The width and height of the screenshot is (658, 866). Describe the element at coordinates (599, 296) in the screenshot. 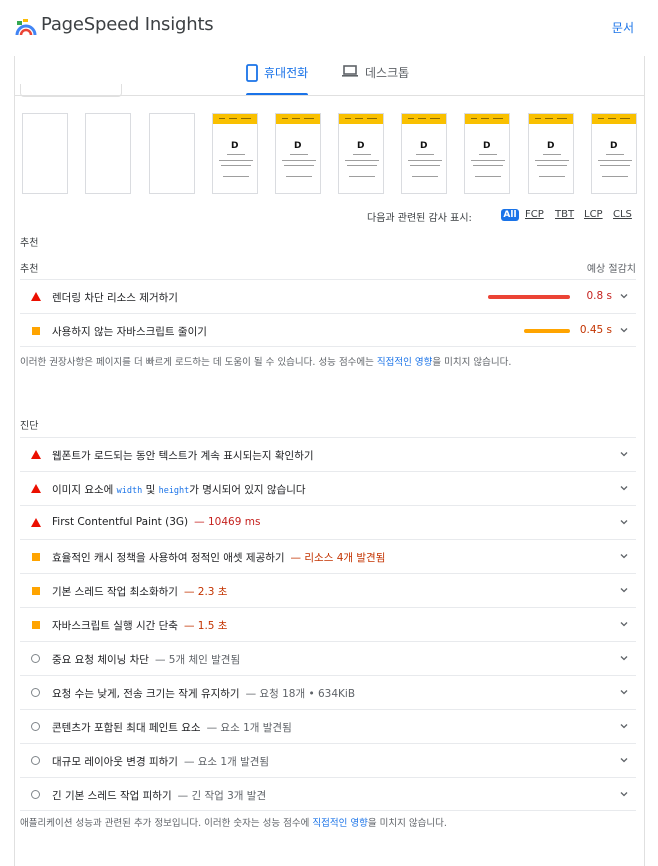

I see `savings-value: 0.8 s` at that location.